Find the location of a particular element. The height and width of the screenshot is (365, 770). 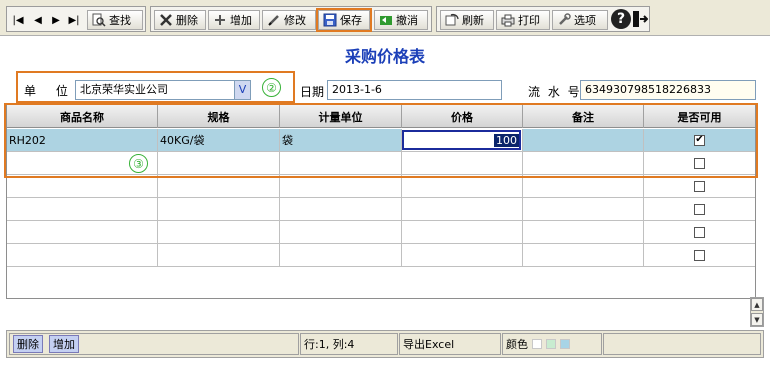

last-record-button: ▶| is located at coordinates (74, 20).